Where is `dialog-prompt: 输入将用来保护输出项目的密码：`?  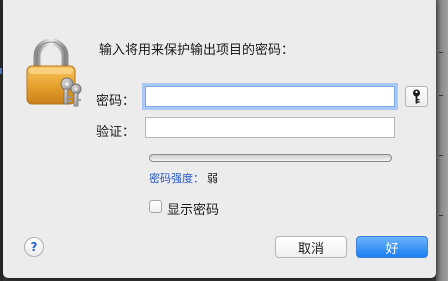 dialog-prompt: 输入将用来保护输出项目的密码： is located at coordinates (197, 50).